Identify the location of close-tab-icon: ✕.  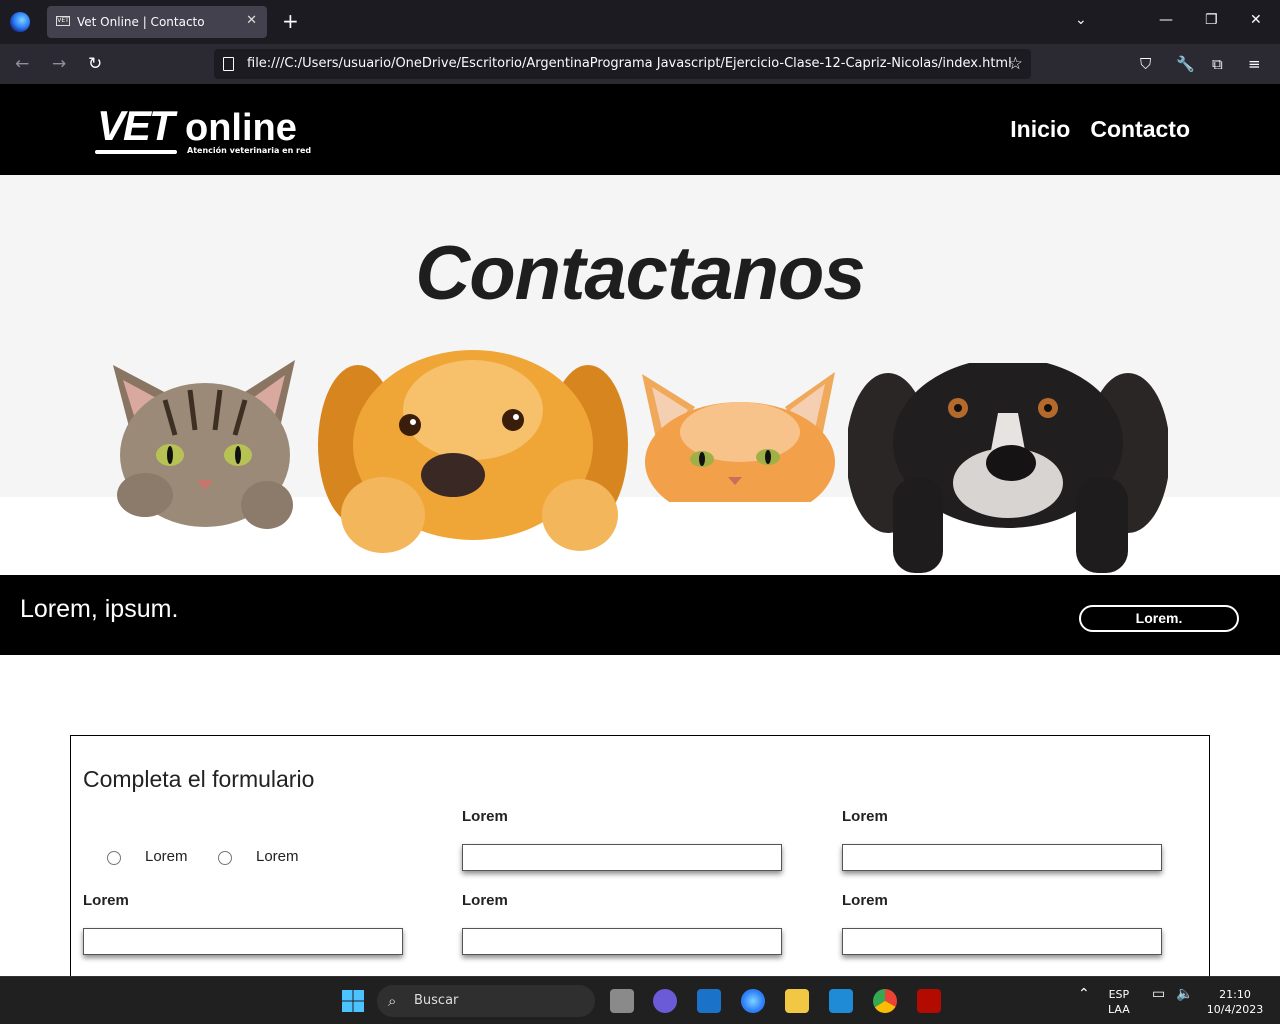
(251, 20).